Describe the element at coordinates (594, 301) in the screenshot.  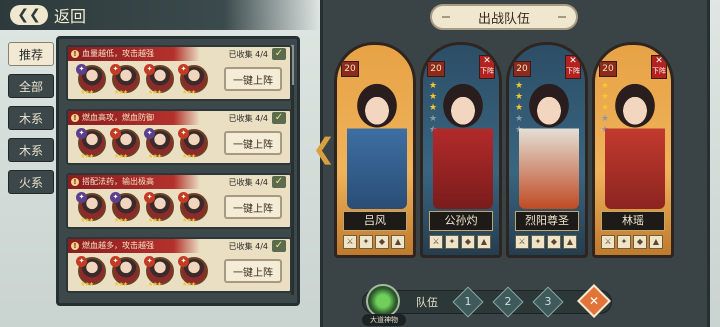
I see `settings-icon: ✕` at that location.